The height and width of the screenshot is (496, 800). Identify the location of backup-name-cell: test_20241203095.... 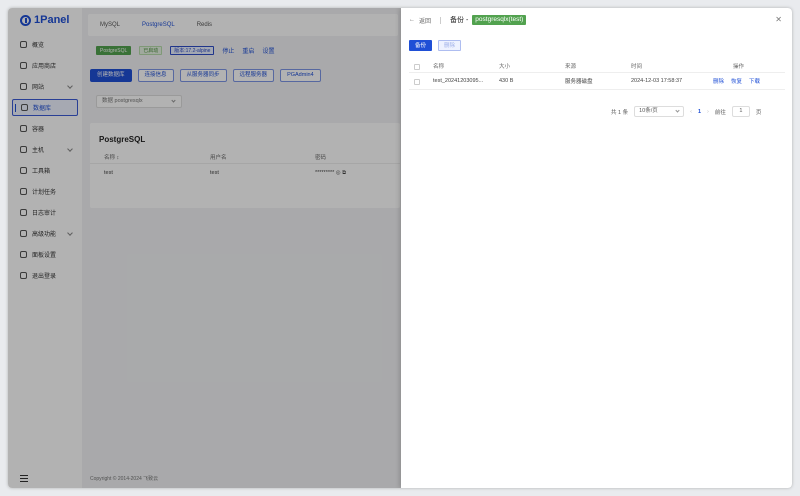
(458, 81).